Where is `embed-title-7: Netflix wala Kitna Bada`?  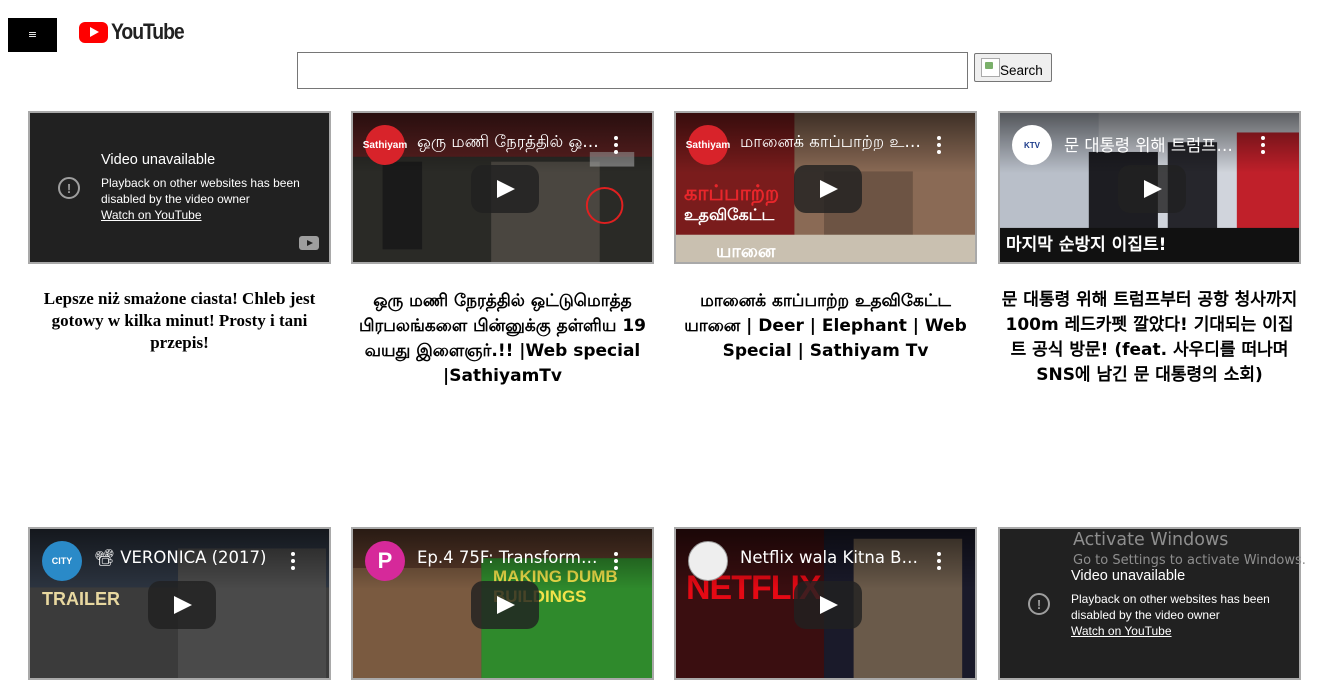
embed-title-7: Netflix wala Kitna Bada is located at coordinates (830, 557).